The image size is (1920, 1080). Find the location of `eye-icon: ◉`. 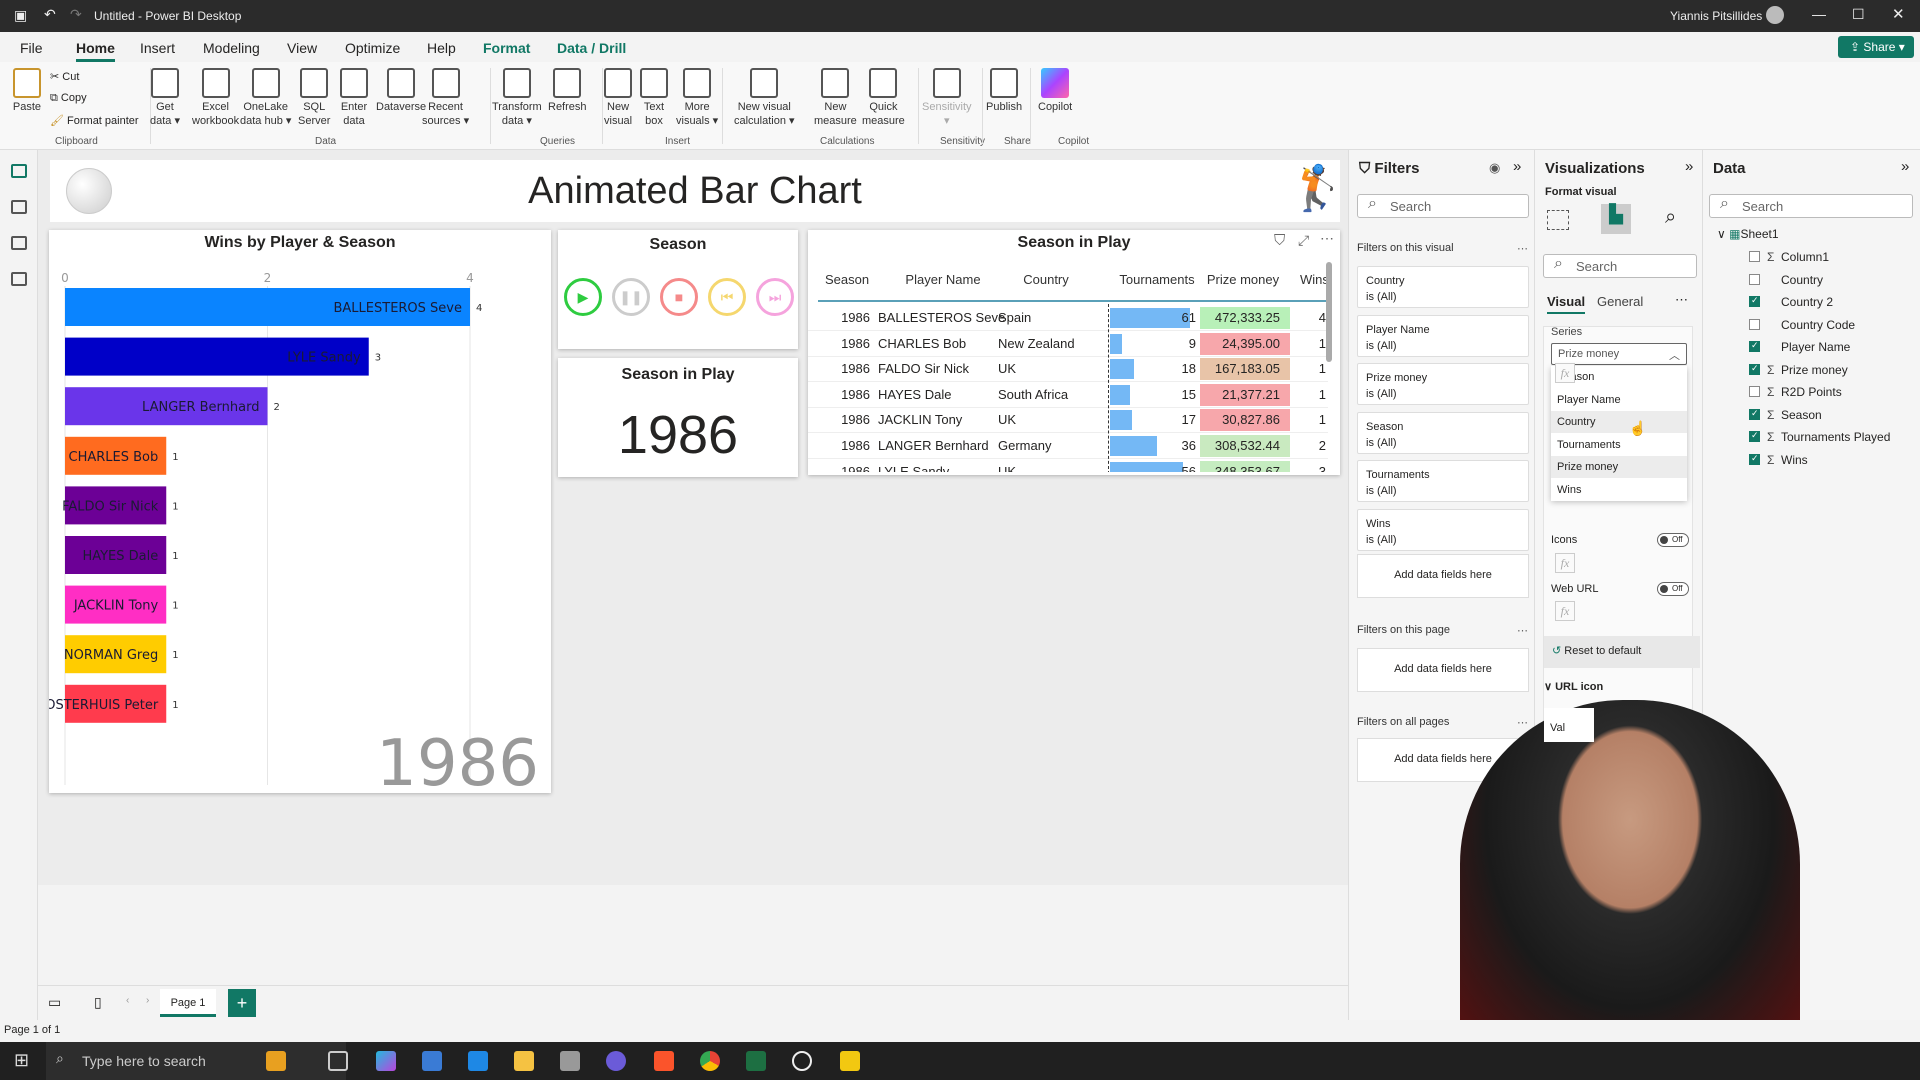

eye-icon: ◉ is located at coordinates (1494, 168).